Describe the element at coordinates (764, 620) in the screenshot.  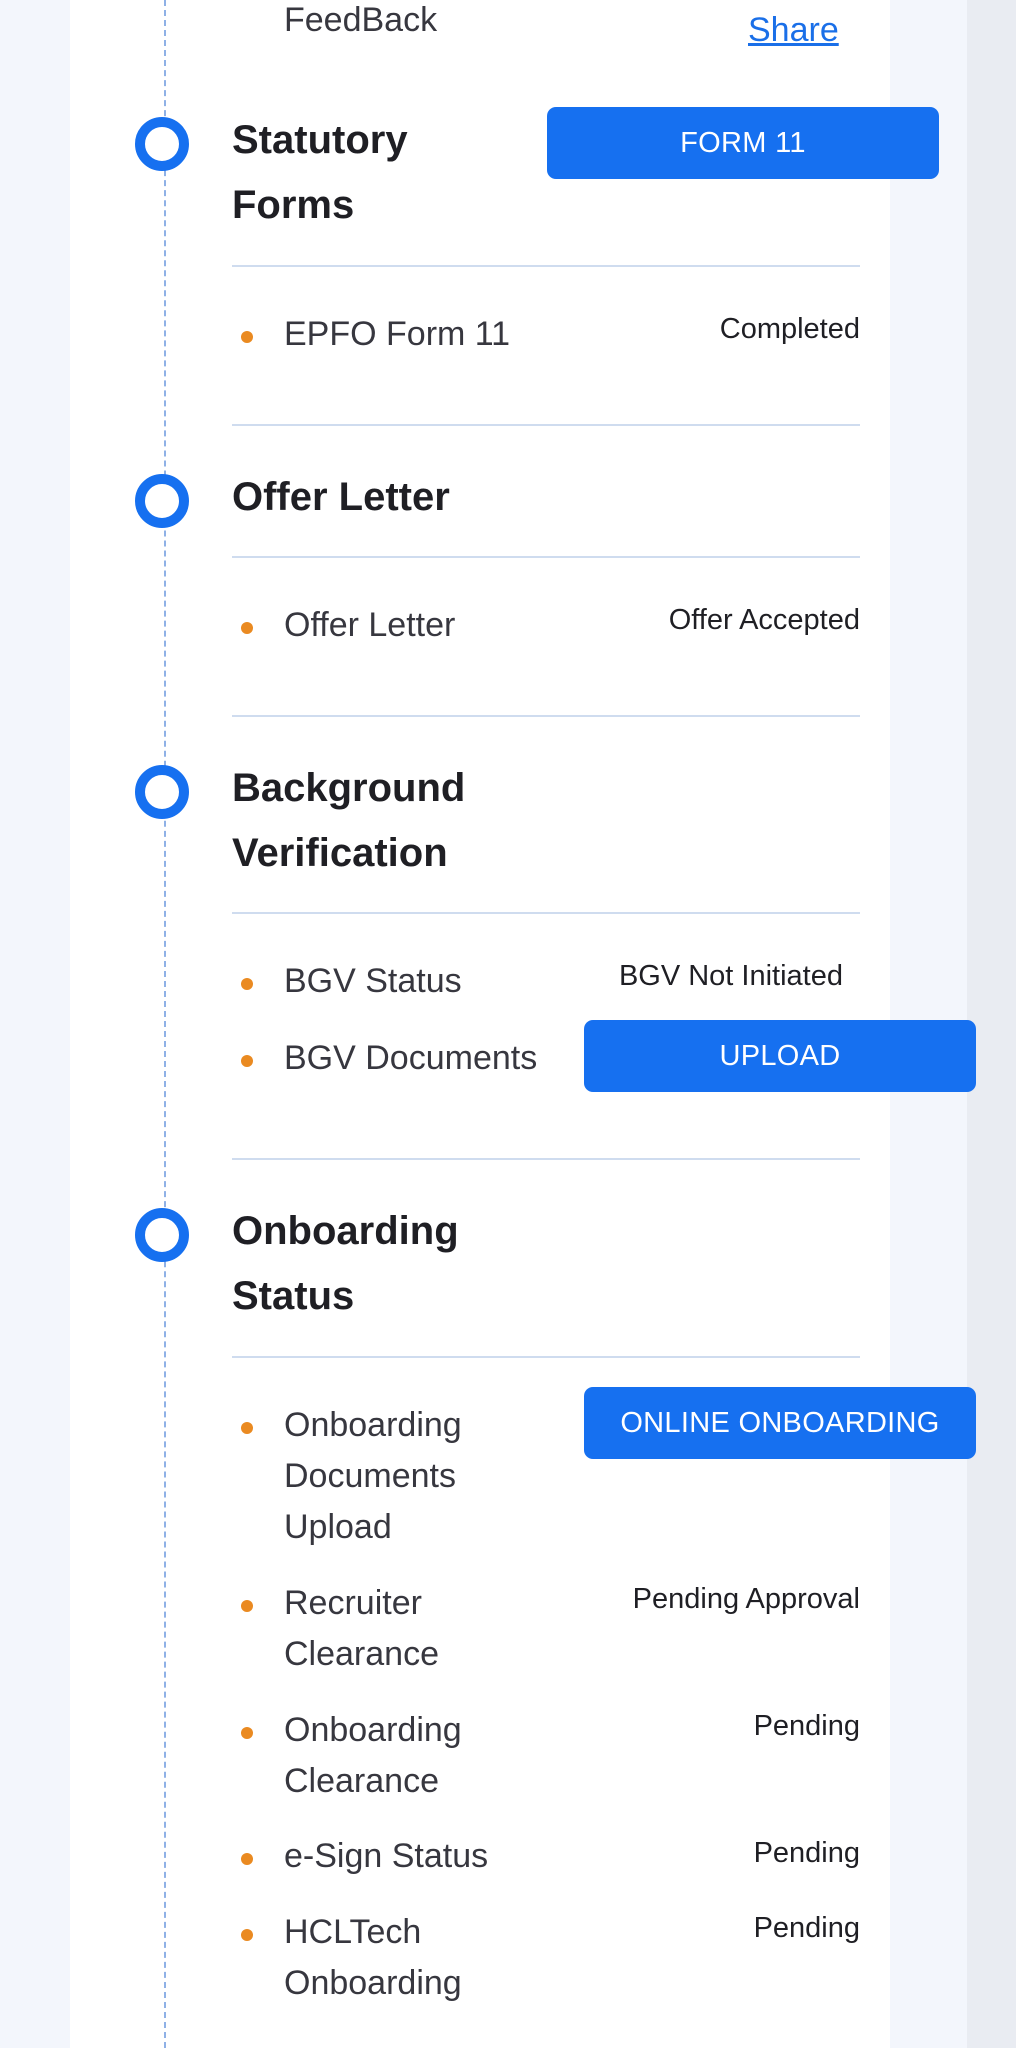
I see `item-status-offer-letter: Offer Accepted` at that location.